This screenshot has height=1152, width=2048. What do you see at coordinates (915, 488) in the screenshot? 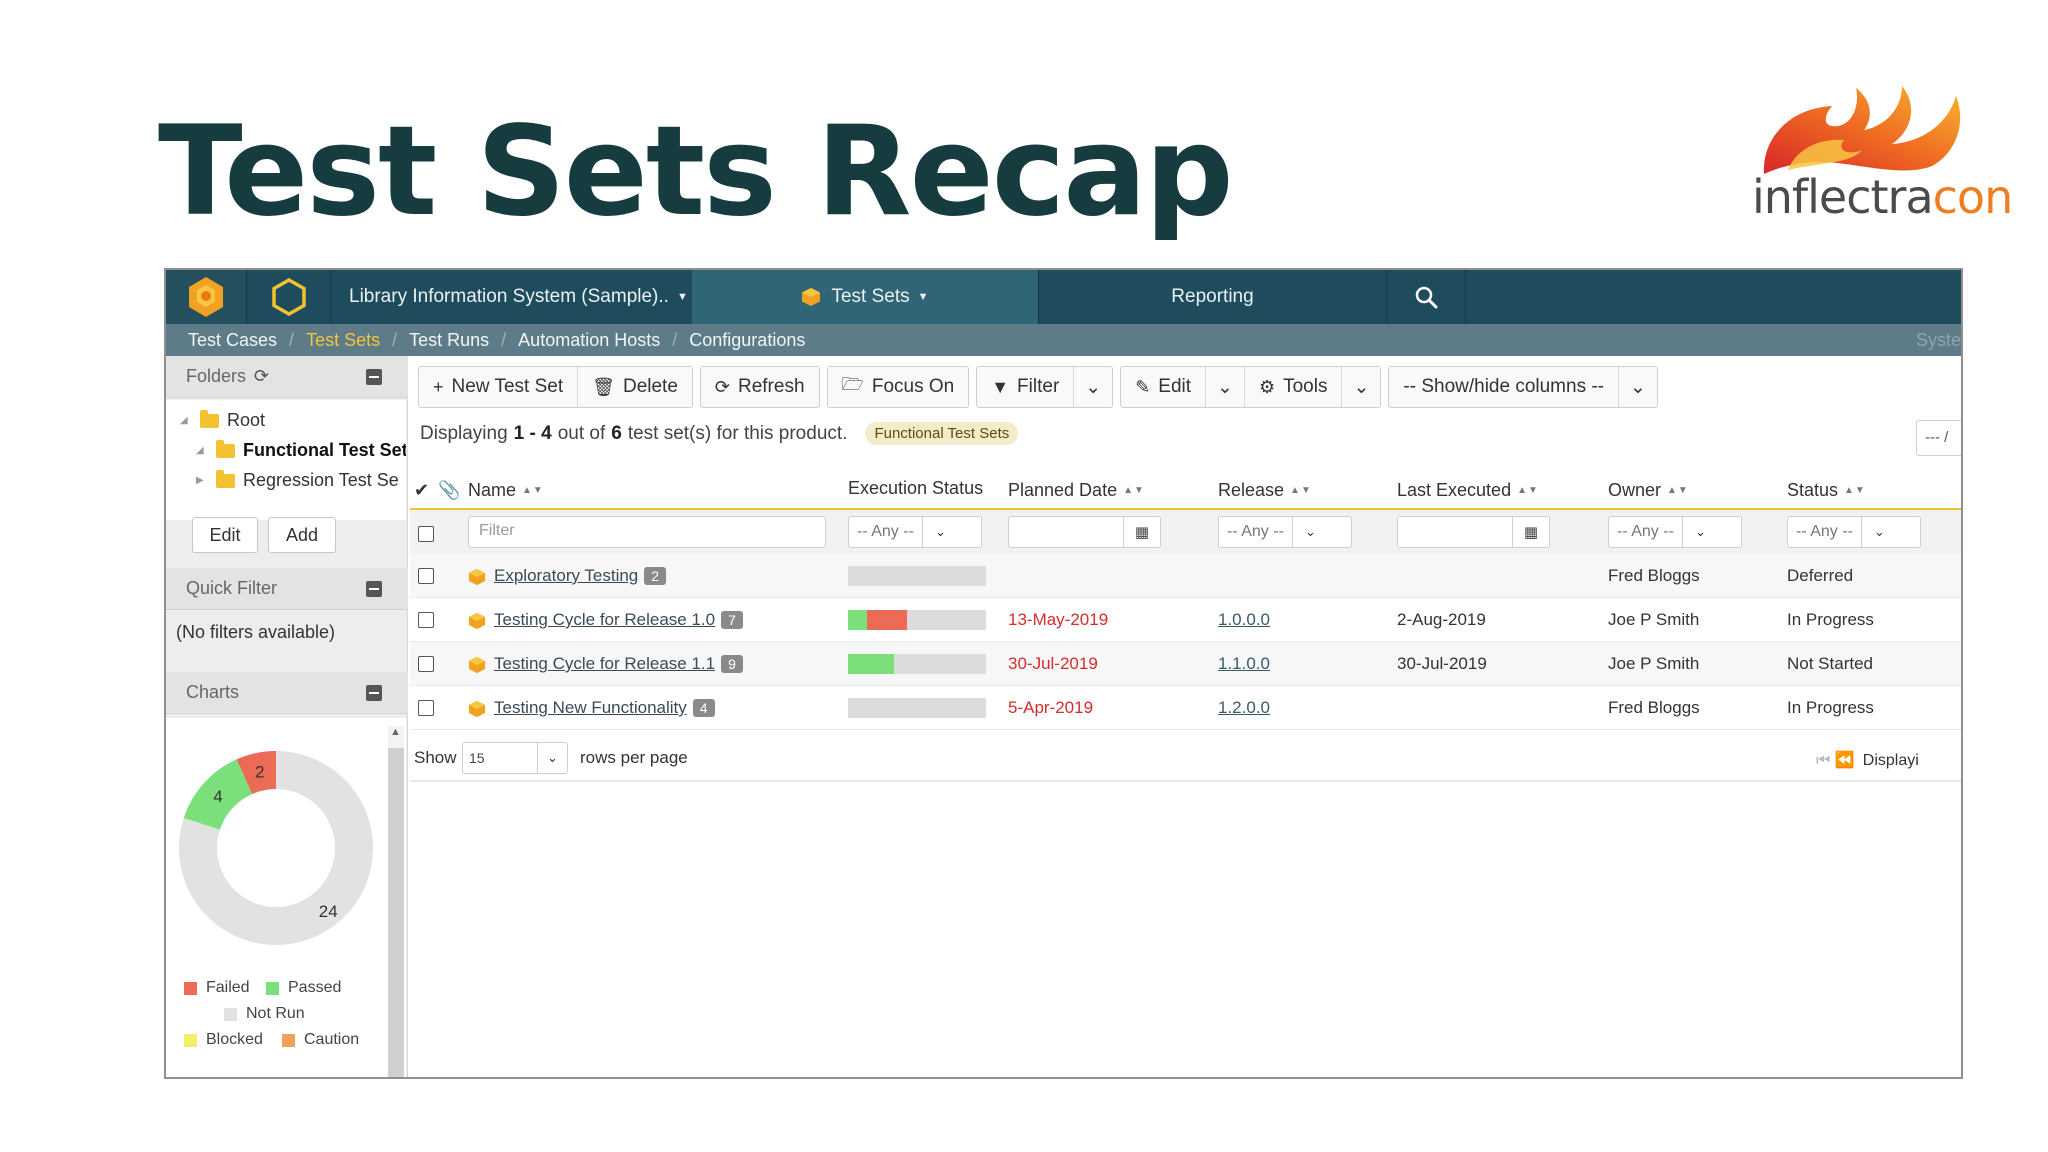
I see `column-header-execution-status: Execution Status` at bounding box center [915, 488].